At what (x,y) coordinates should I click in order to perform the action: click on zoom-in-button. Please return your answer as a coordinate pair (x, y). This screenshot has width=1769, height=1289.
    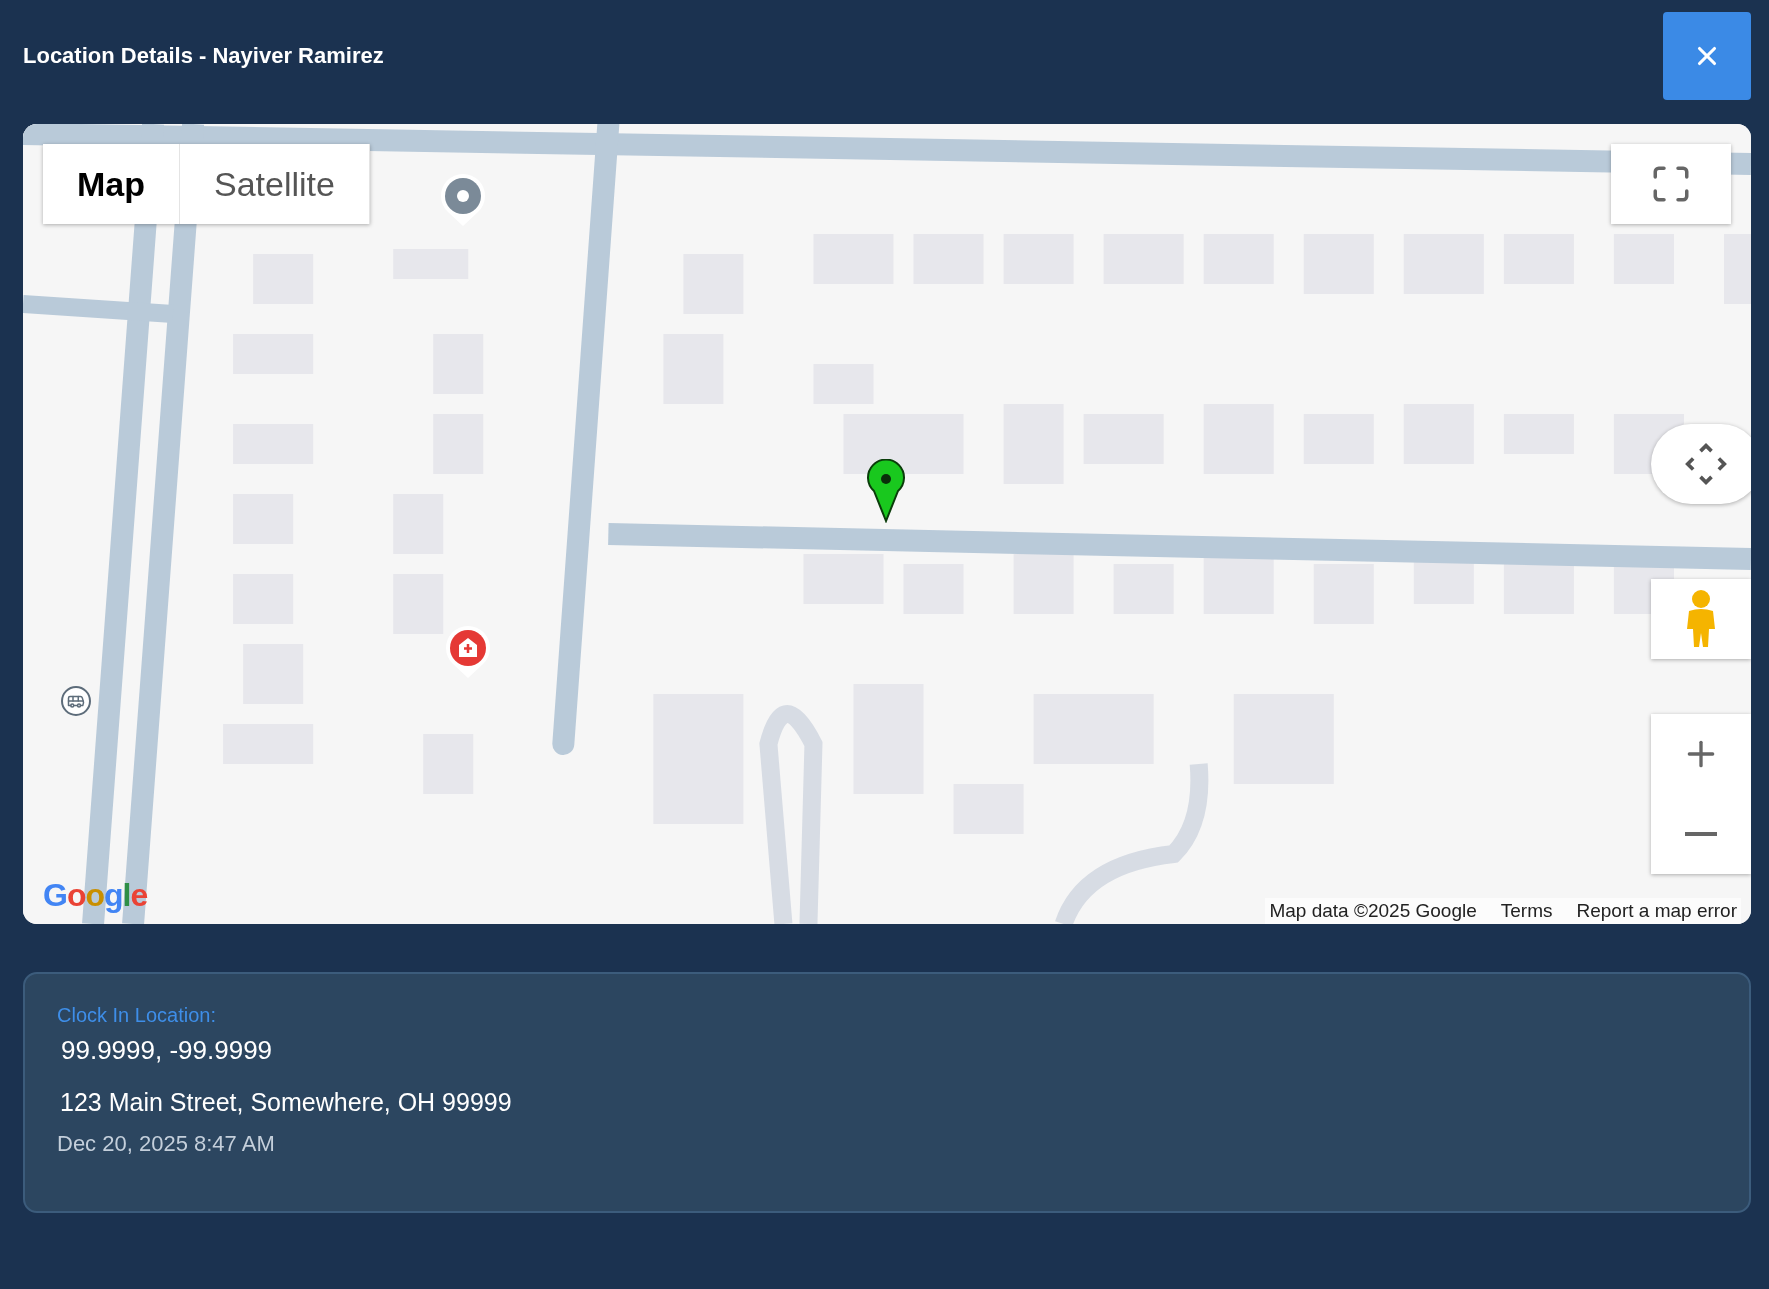
    Looking at the image, I should click on (1701, 754).